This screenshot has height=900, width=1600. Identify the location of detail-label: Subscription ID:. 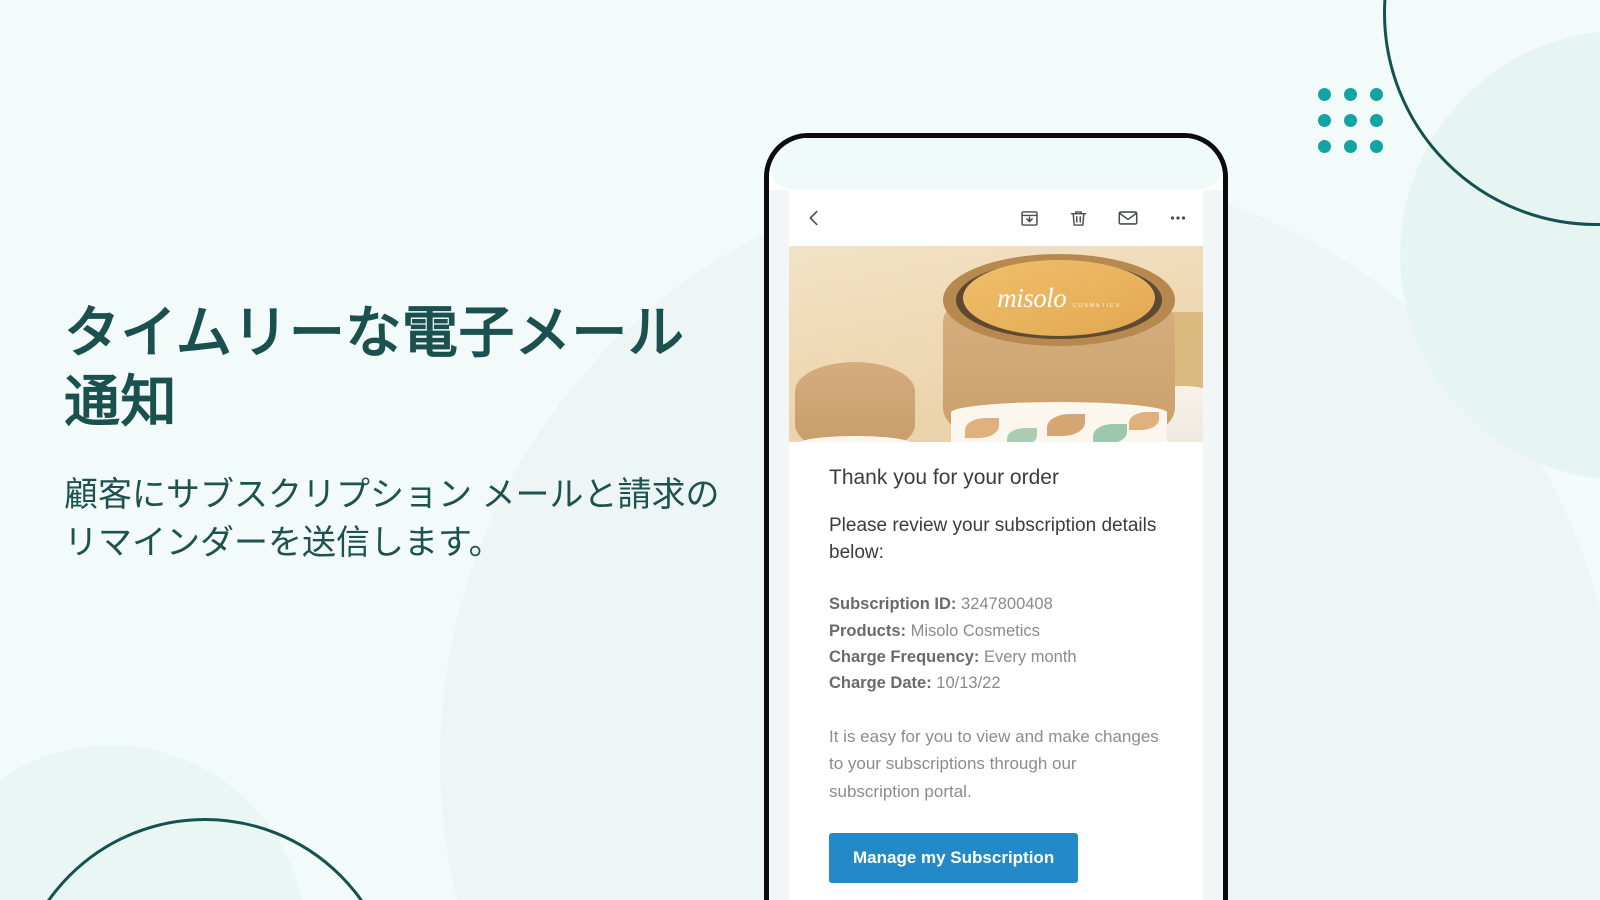
(893, 604).